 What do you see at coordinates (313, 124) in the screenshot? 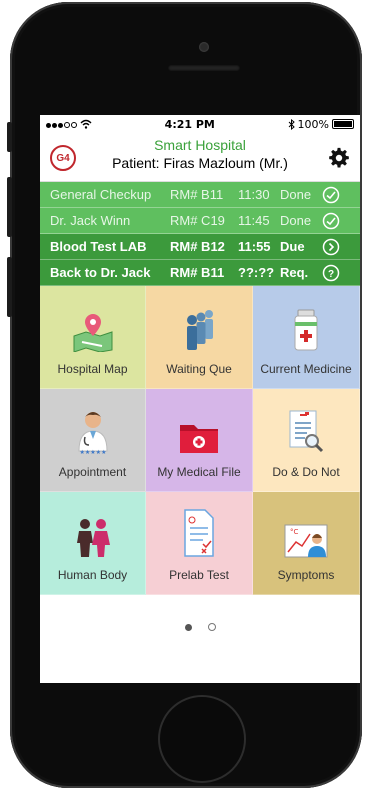
I see `battery-percent: 100%` at bounding box center [313, 124].